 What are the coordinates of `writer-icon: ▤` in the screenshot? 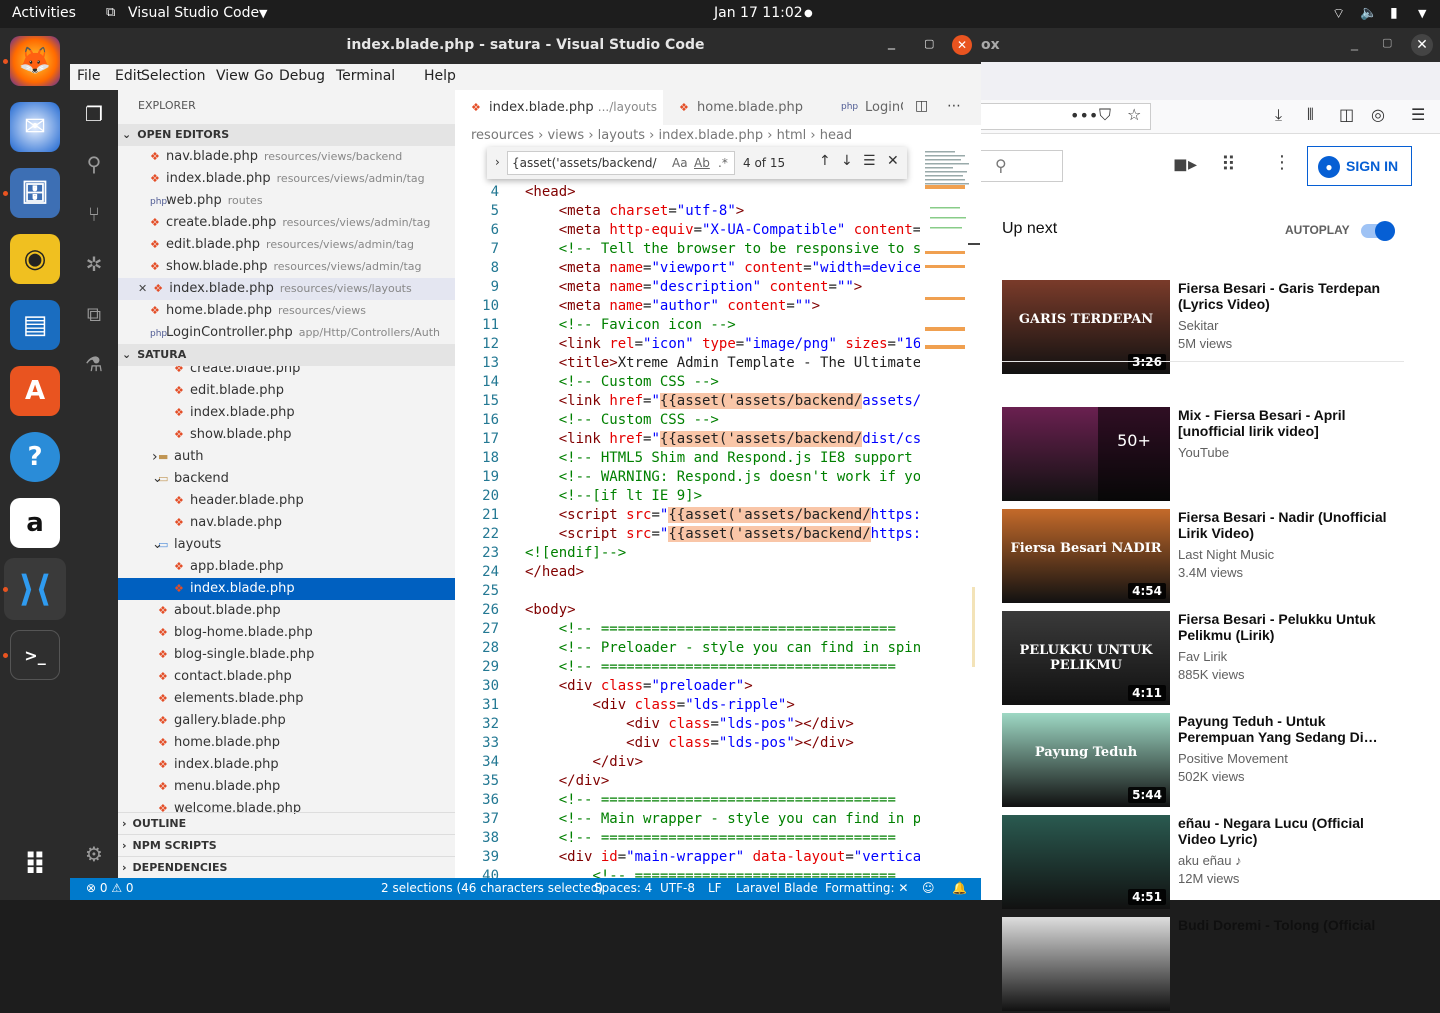 It's located at (35, 325).